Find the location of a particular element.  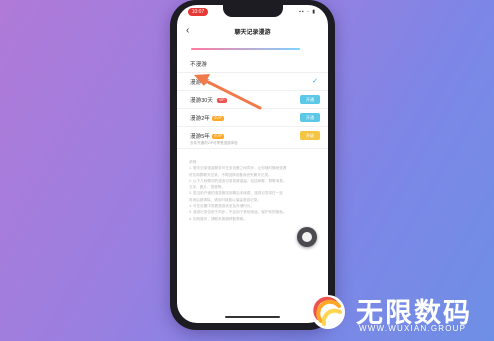

option-roam-5-years: 漫游5年 SVIP 升级 去年开通内VIP可享受漫游体验 is located at coordinates (252, 138).